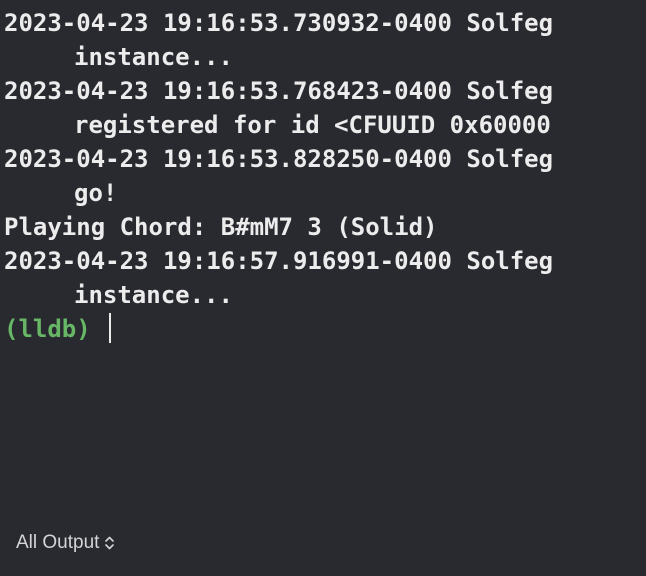 The width and height of the screenshot is (646, 576). What do you see at coordinates (109, 328) in the screenshot?
I see `text-cursor` at bounding box center [109, 328].